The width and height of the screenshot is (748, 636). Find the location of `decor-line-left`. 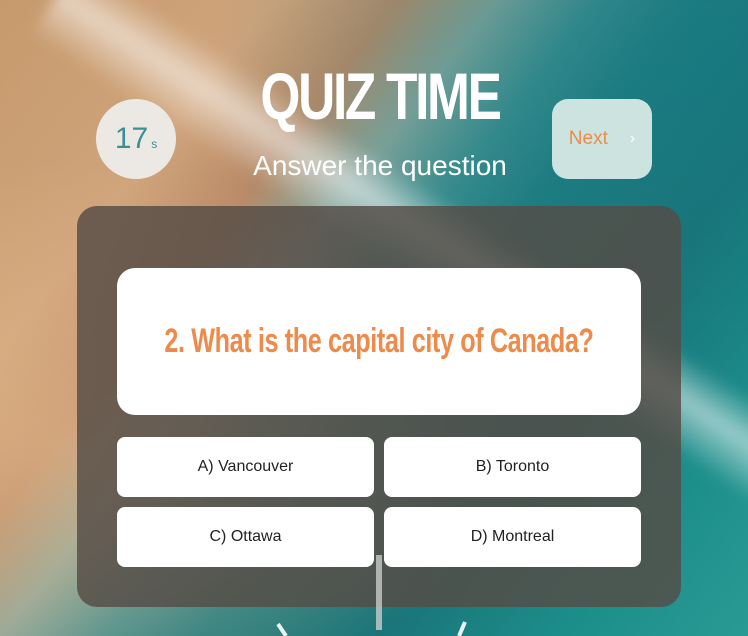

decor-line-left is located at coordinates (282, 629).